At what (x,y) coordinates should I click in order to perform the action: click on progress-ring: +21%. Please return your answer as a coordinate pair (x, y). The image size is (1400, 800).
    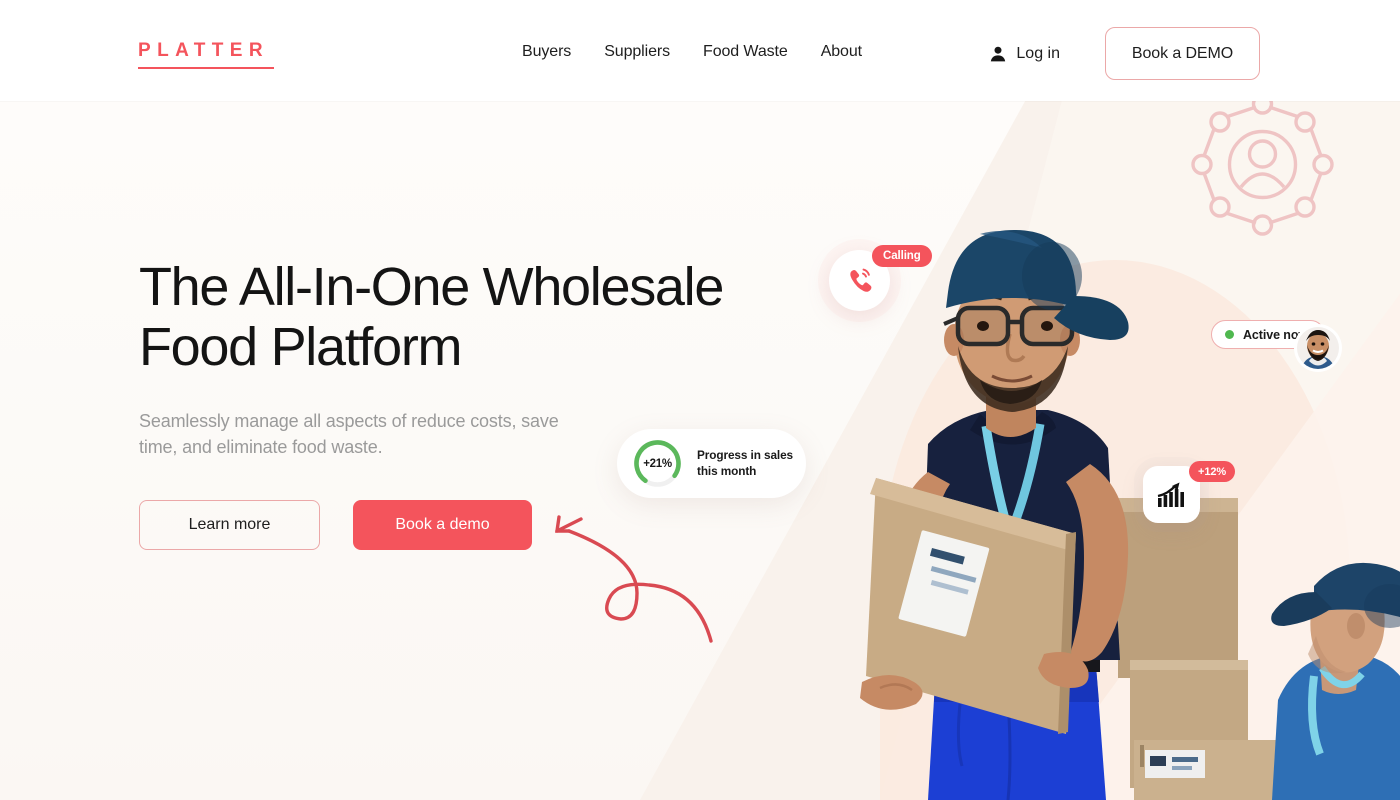
    Looking at the image, I should click on (657, 463).